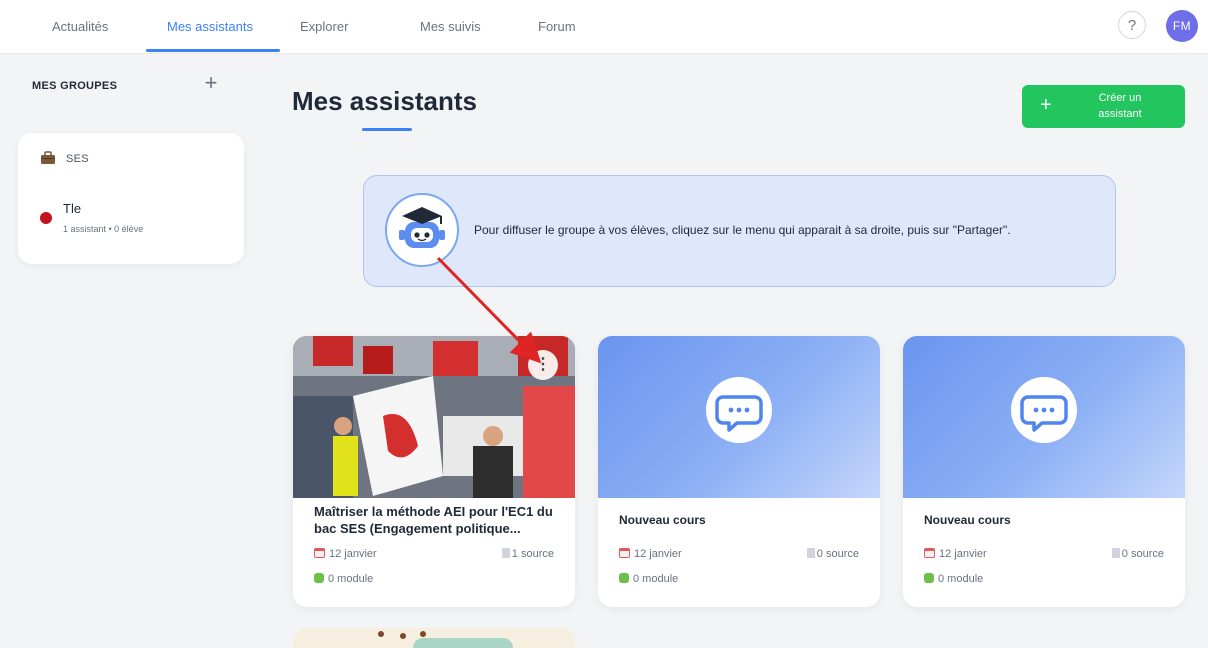 This screenshot has width=1208, height=648. Describe the element at coordinates (450, 26) in the screenshot. I see `tab-mes-suivis: Mes suivis` at that location.